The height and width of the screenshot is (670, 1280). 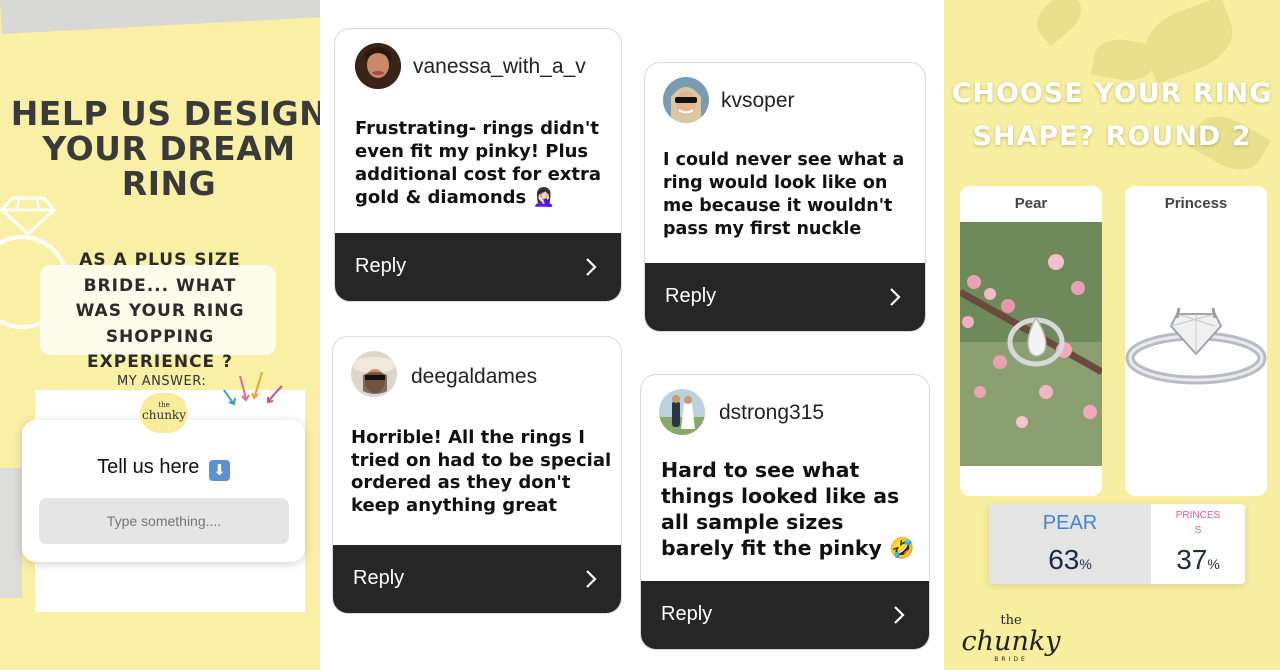 I want to click on question-sticker-input, so click(x=164, y=521).